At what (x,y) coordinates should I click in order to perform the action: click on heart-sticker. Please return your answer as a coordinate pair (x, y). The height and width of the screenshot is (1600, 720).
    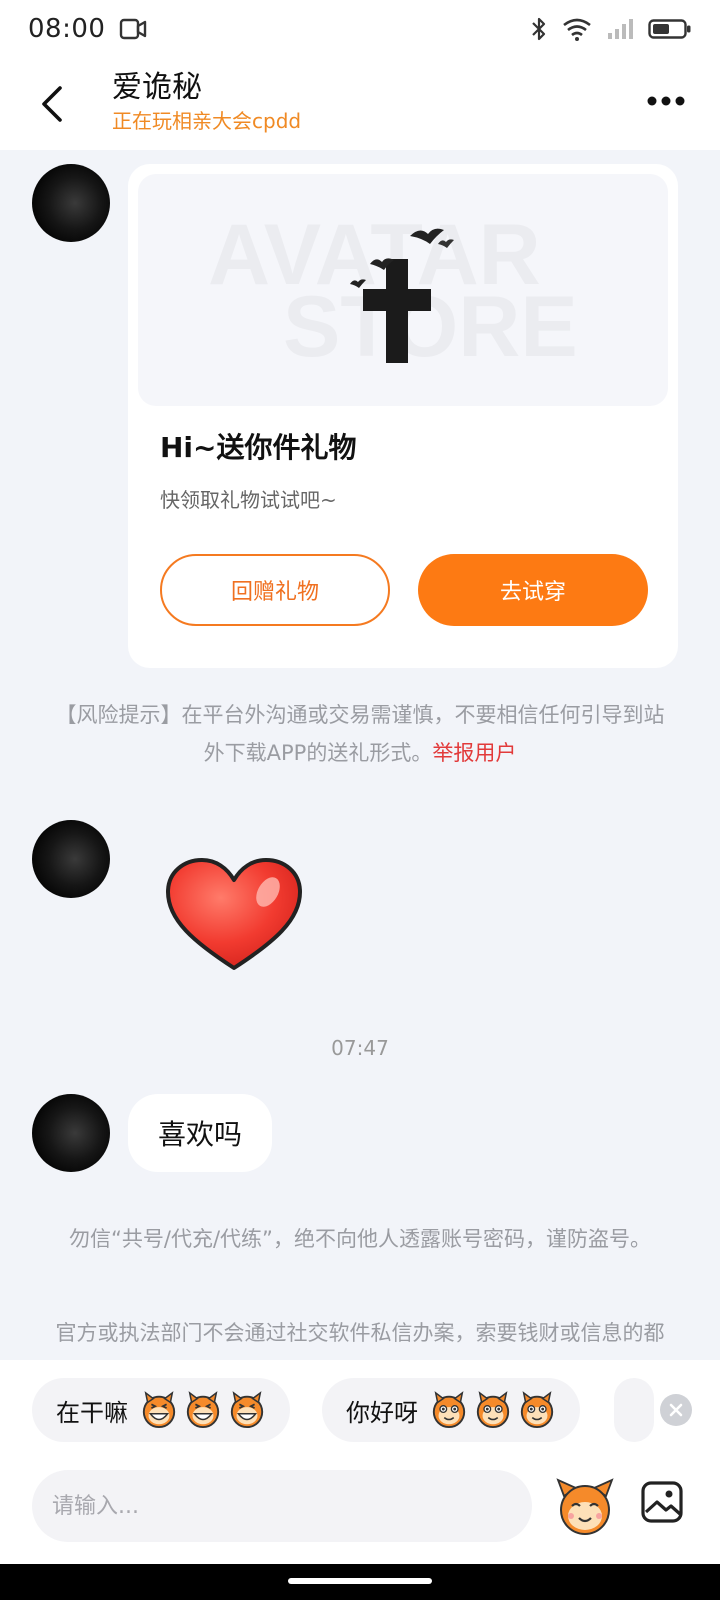
    Looking at the image, I should click on (234, 916).